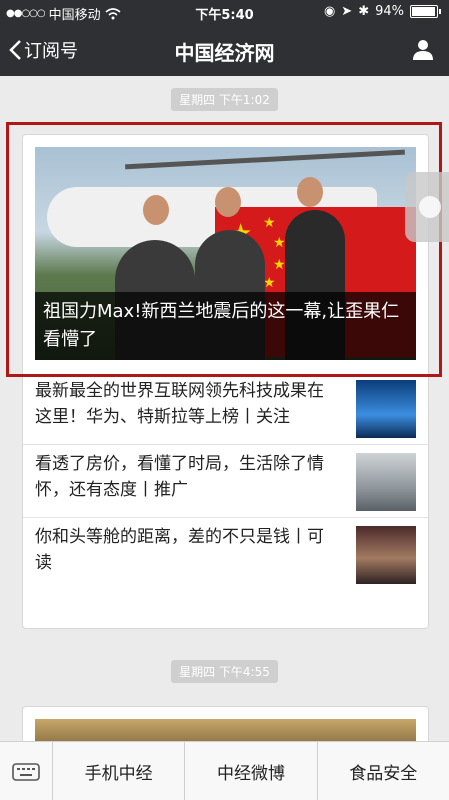 The height and width of the screenshot is (800, 449). What do you see at coordinates (423, 49) in the screenshot?
I see `person-icon` at bounding box center [423, 49].